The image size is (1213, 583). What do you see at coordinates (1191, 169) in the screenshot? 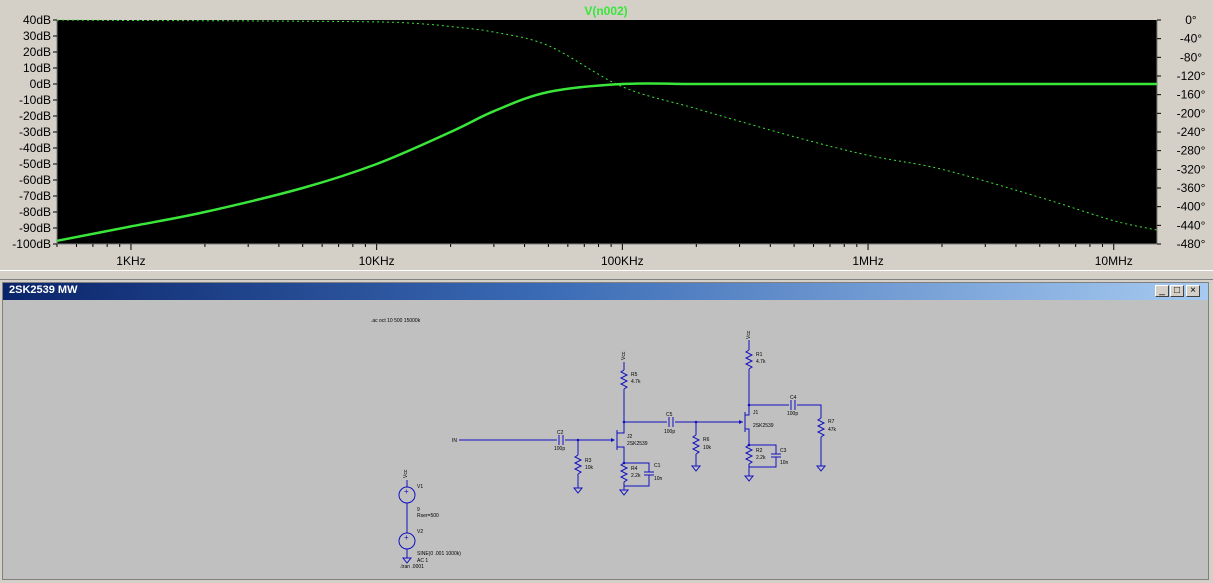
I see `right-tick-label: -320°` at bounding box center [1191, 169].